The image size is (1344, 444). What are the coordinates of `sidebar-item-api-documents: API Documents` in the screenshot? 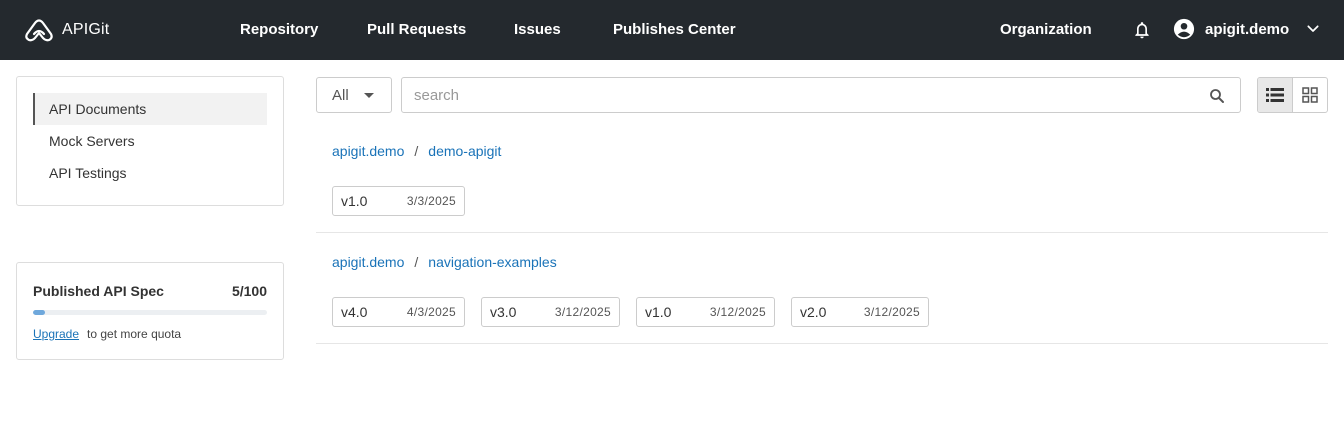 It's located at (150, 109).